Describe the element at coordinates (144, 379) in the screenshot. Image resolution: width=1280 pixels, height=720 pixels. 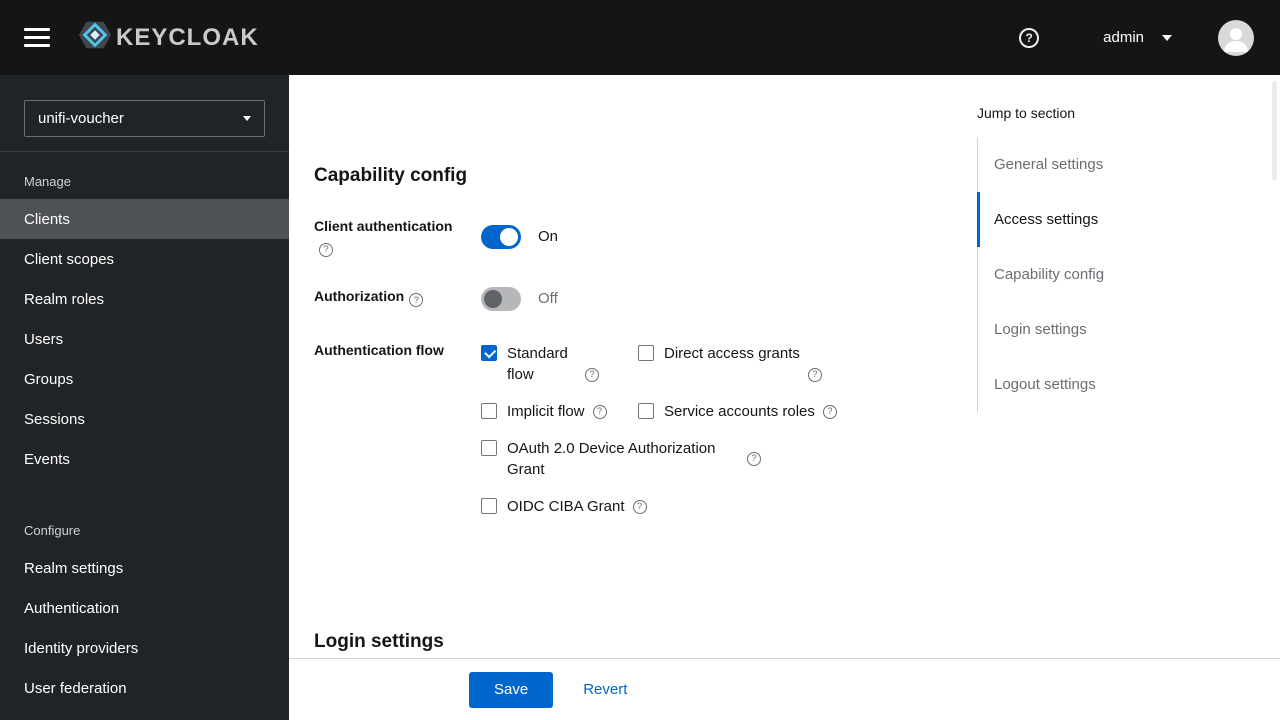
I see `sidebar-item-groups: Groups` at that location.